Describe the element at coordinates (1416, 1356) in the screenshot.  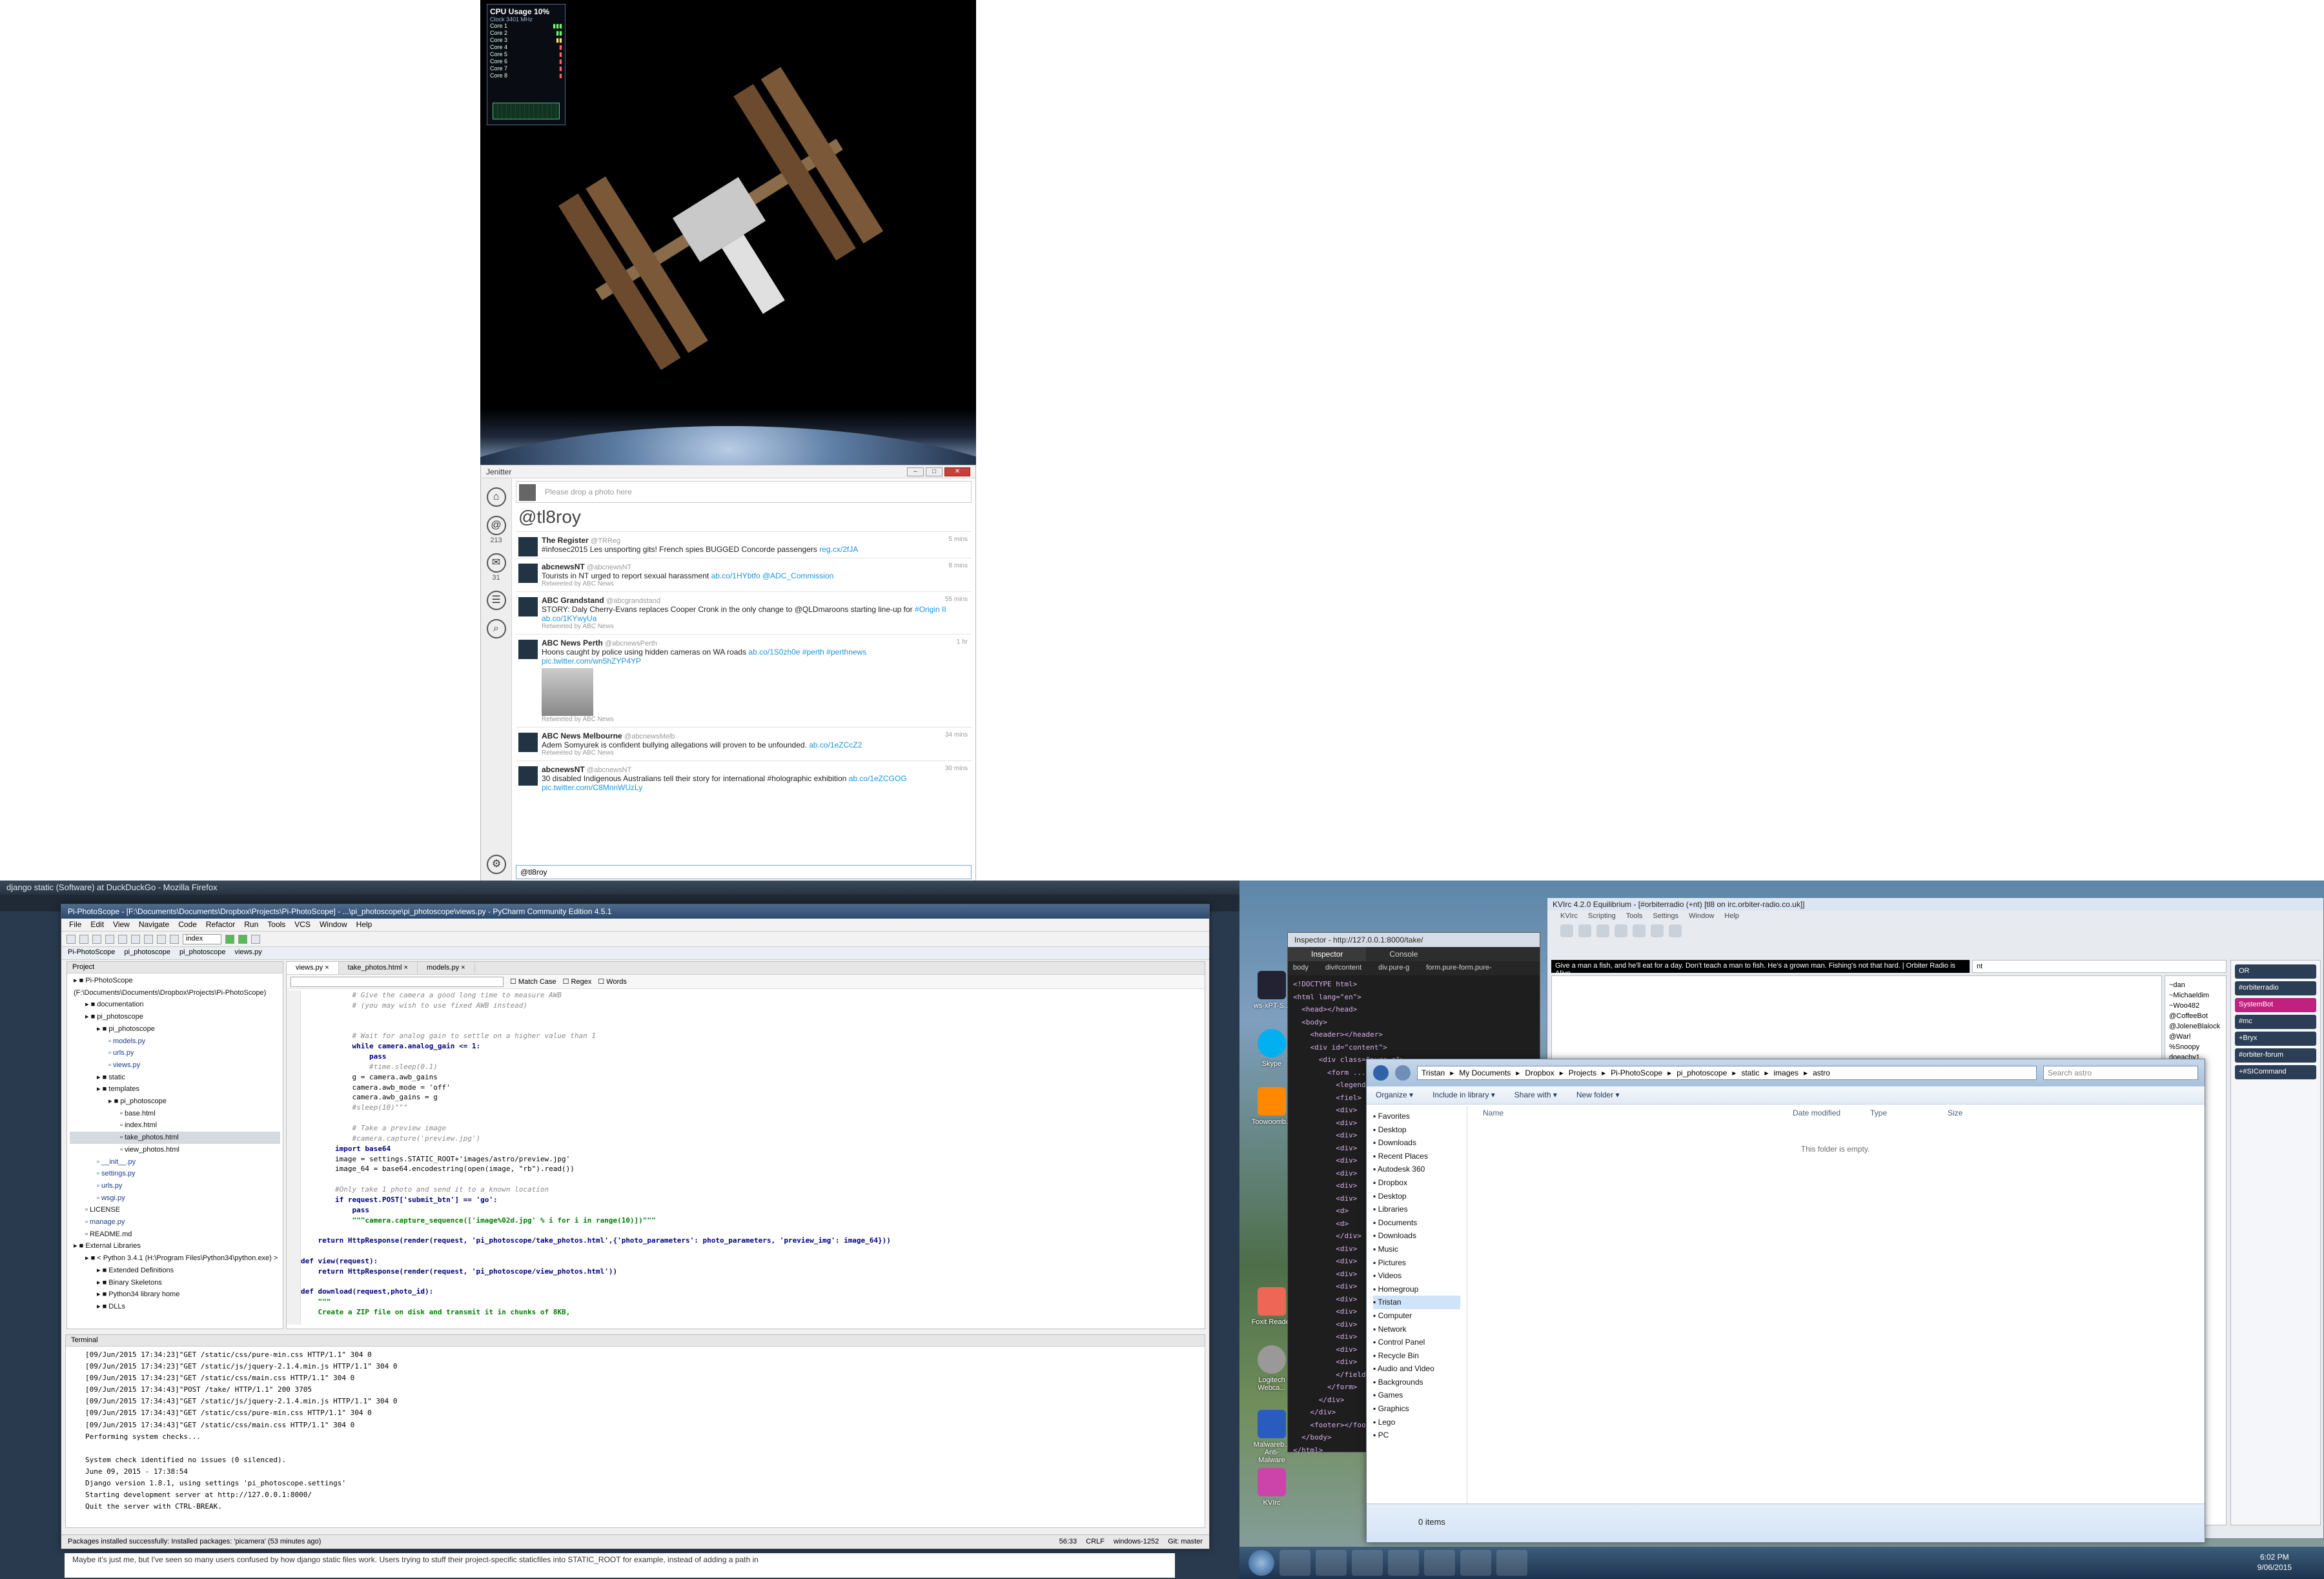
I see `nav-item: ▪ Recycle Bin` at that location.